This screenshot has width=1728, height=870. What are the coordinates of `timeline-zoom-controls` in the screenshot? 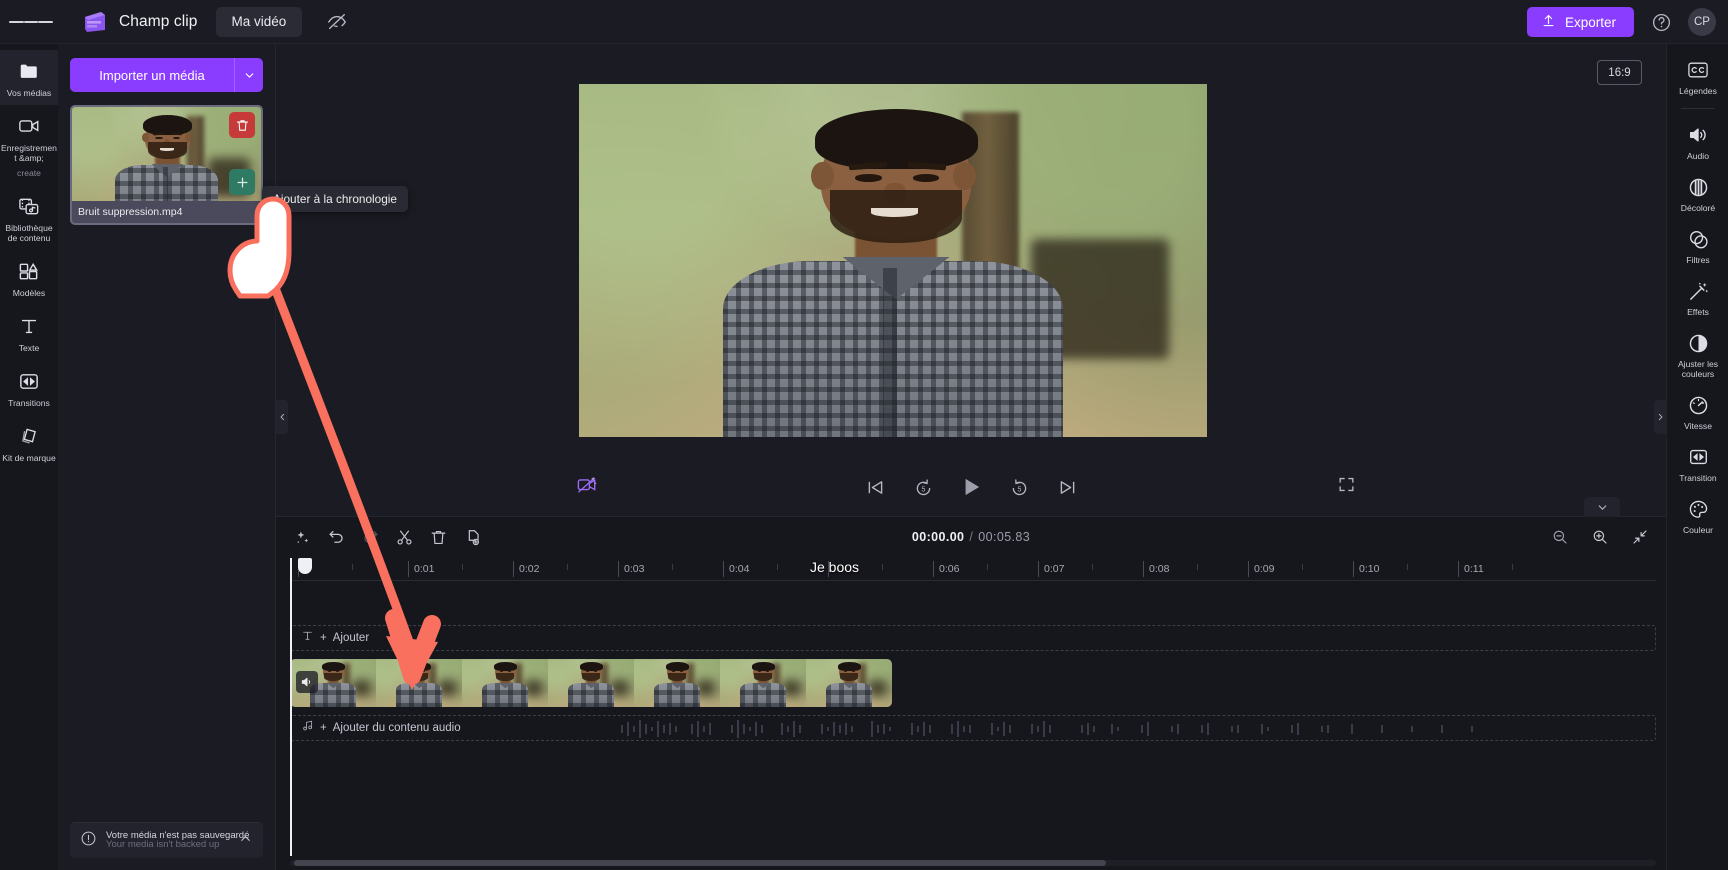 It's located at (1600, 537).